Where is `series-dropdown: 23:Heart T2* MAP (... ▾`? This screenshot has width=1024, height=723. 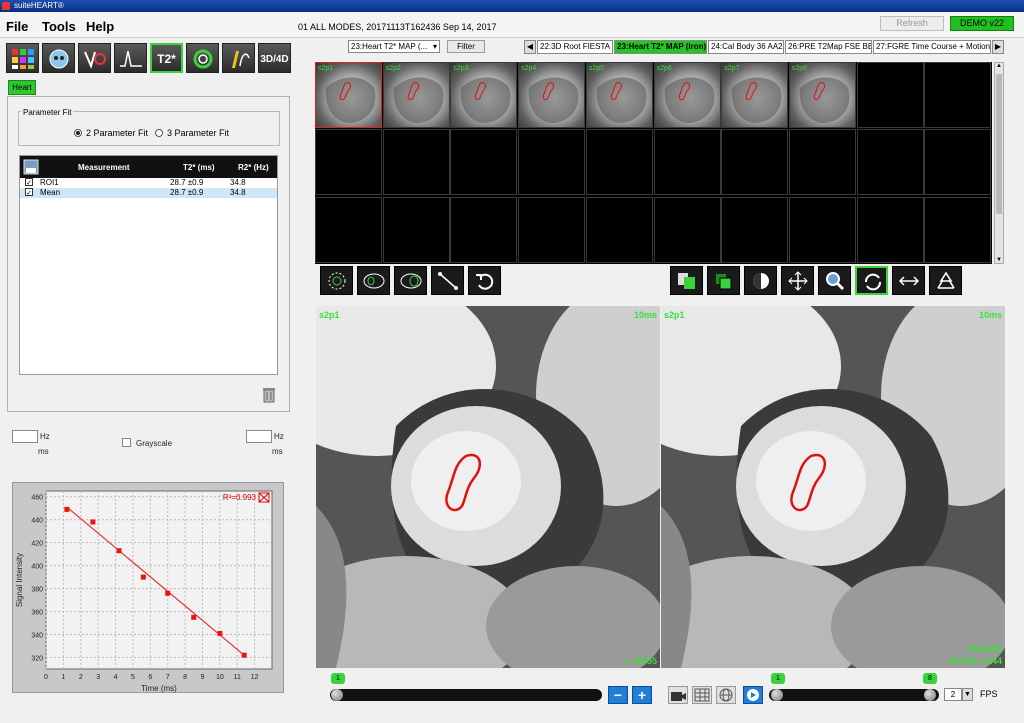
series-dropdown: 23:Heart T2* MAP (... ▾ is located at coordinates (394, 46).